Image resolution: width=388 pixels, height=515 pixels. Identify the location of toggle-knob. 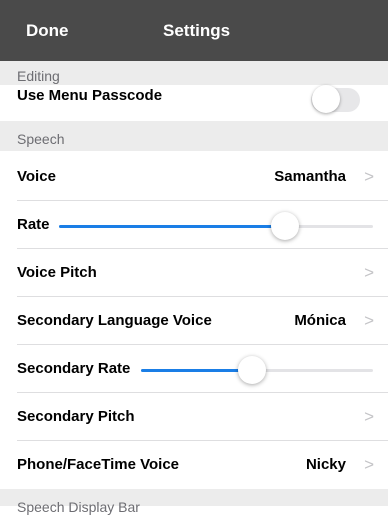
(326, 99).